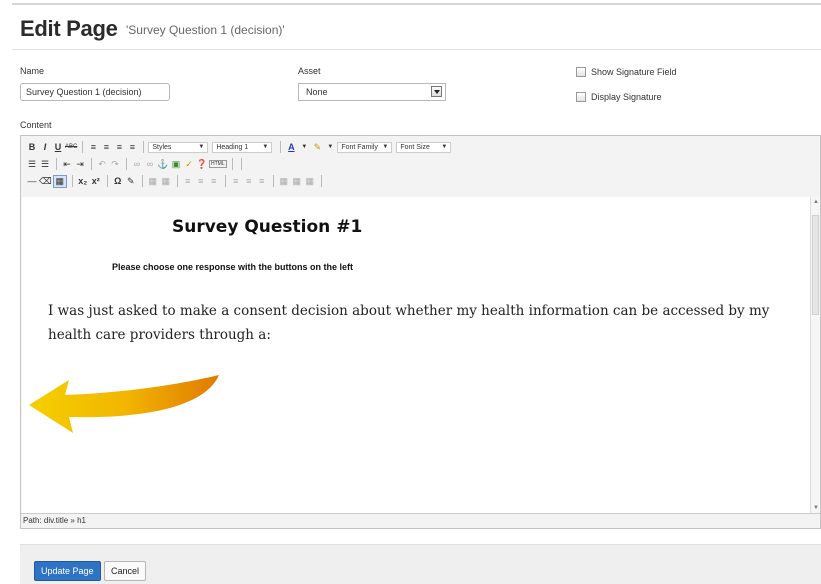 The image size is (821, 584). Describe the element at coordinates (67, 164) in the screenshot. I see `outdent-icon: ⇤` at that location.